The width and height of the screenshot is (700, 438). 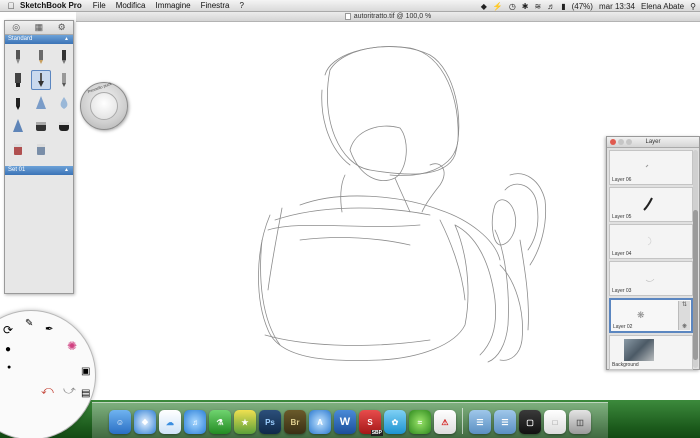 What do you see at coordinates (651, 204) in the screenshot?
I see `layer-item: Layer 05` at bounding box center [651, 204].